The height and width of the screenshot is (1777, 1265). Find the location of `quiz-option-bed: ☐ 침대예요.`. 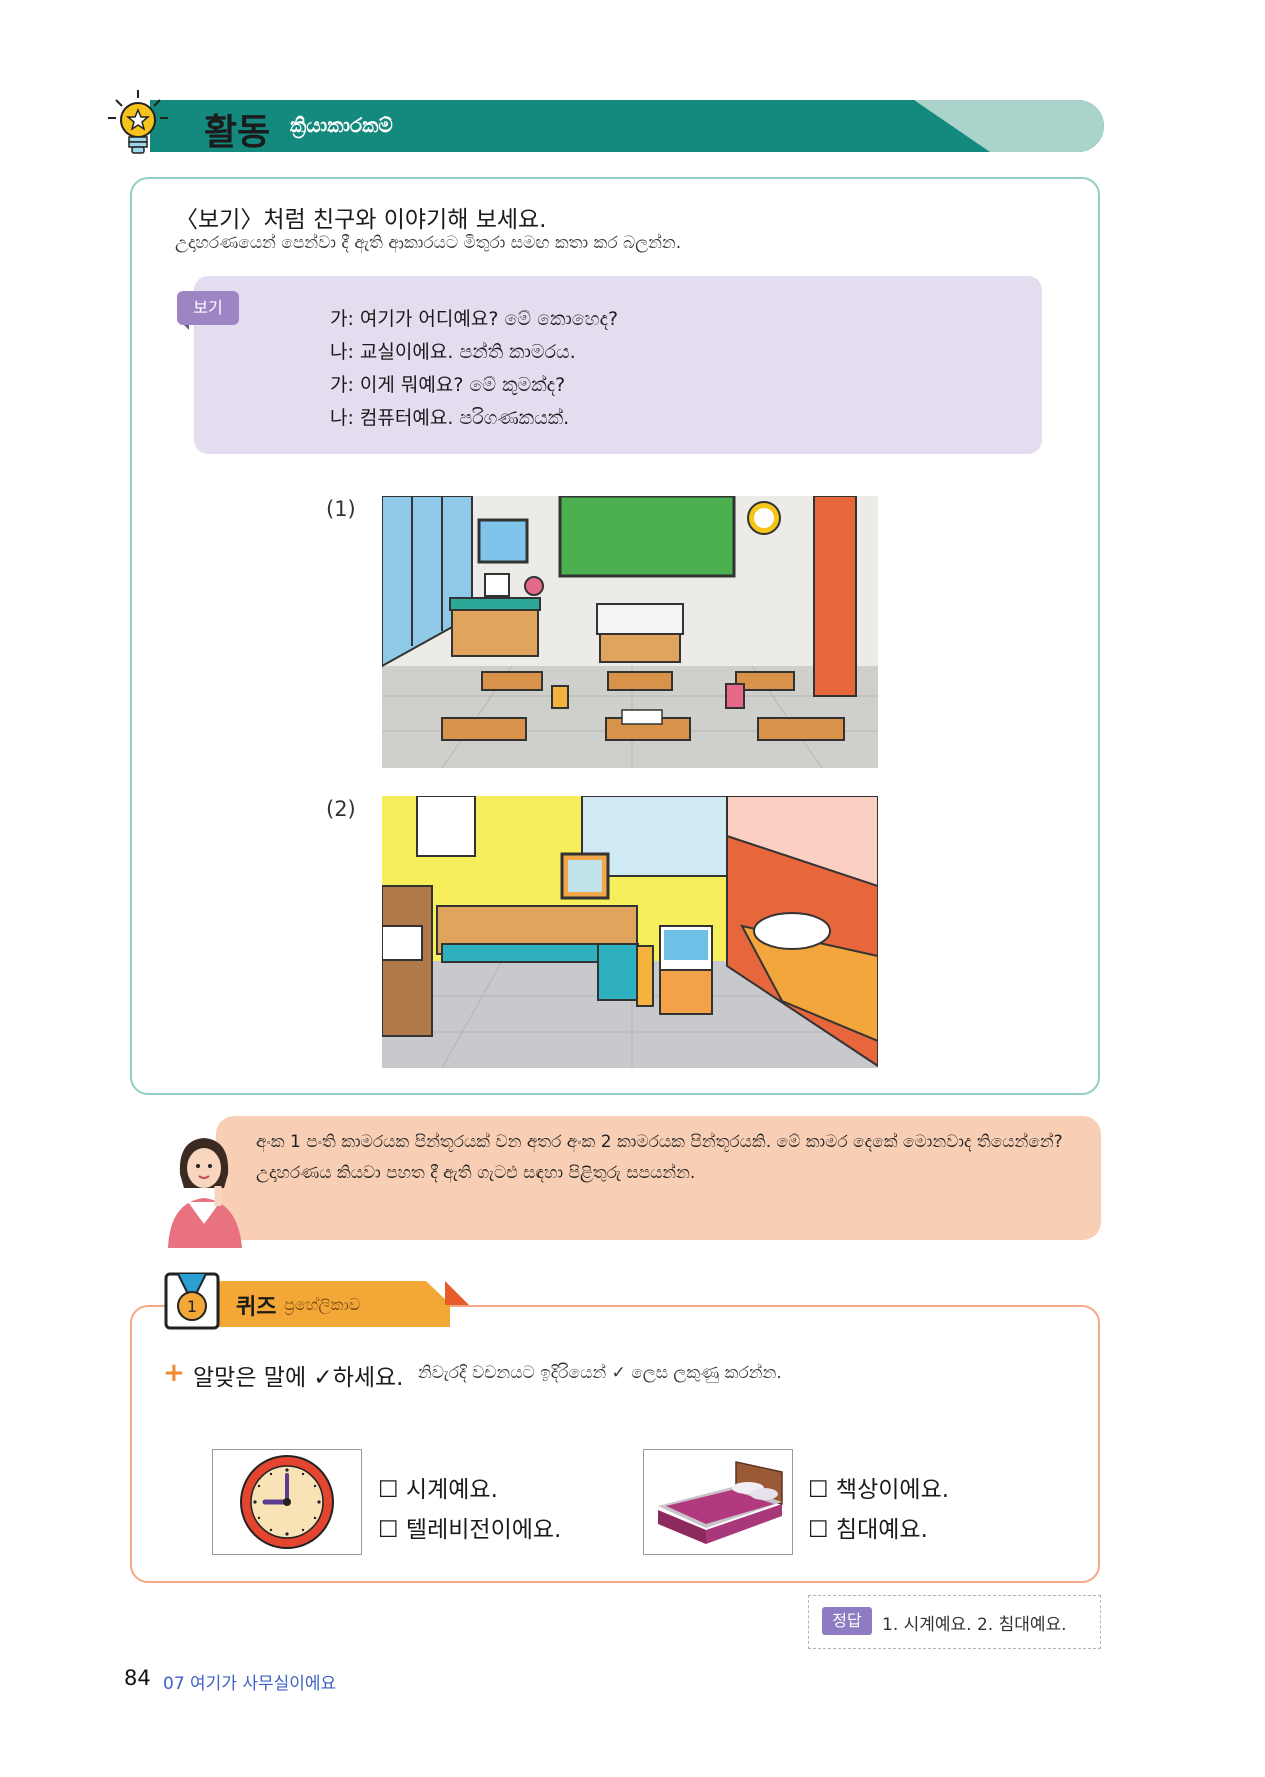

quiz-option-bed: ☐ 침대예요. is located at coordinates (868, 1527).